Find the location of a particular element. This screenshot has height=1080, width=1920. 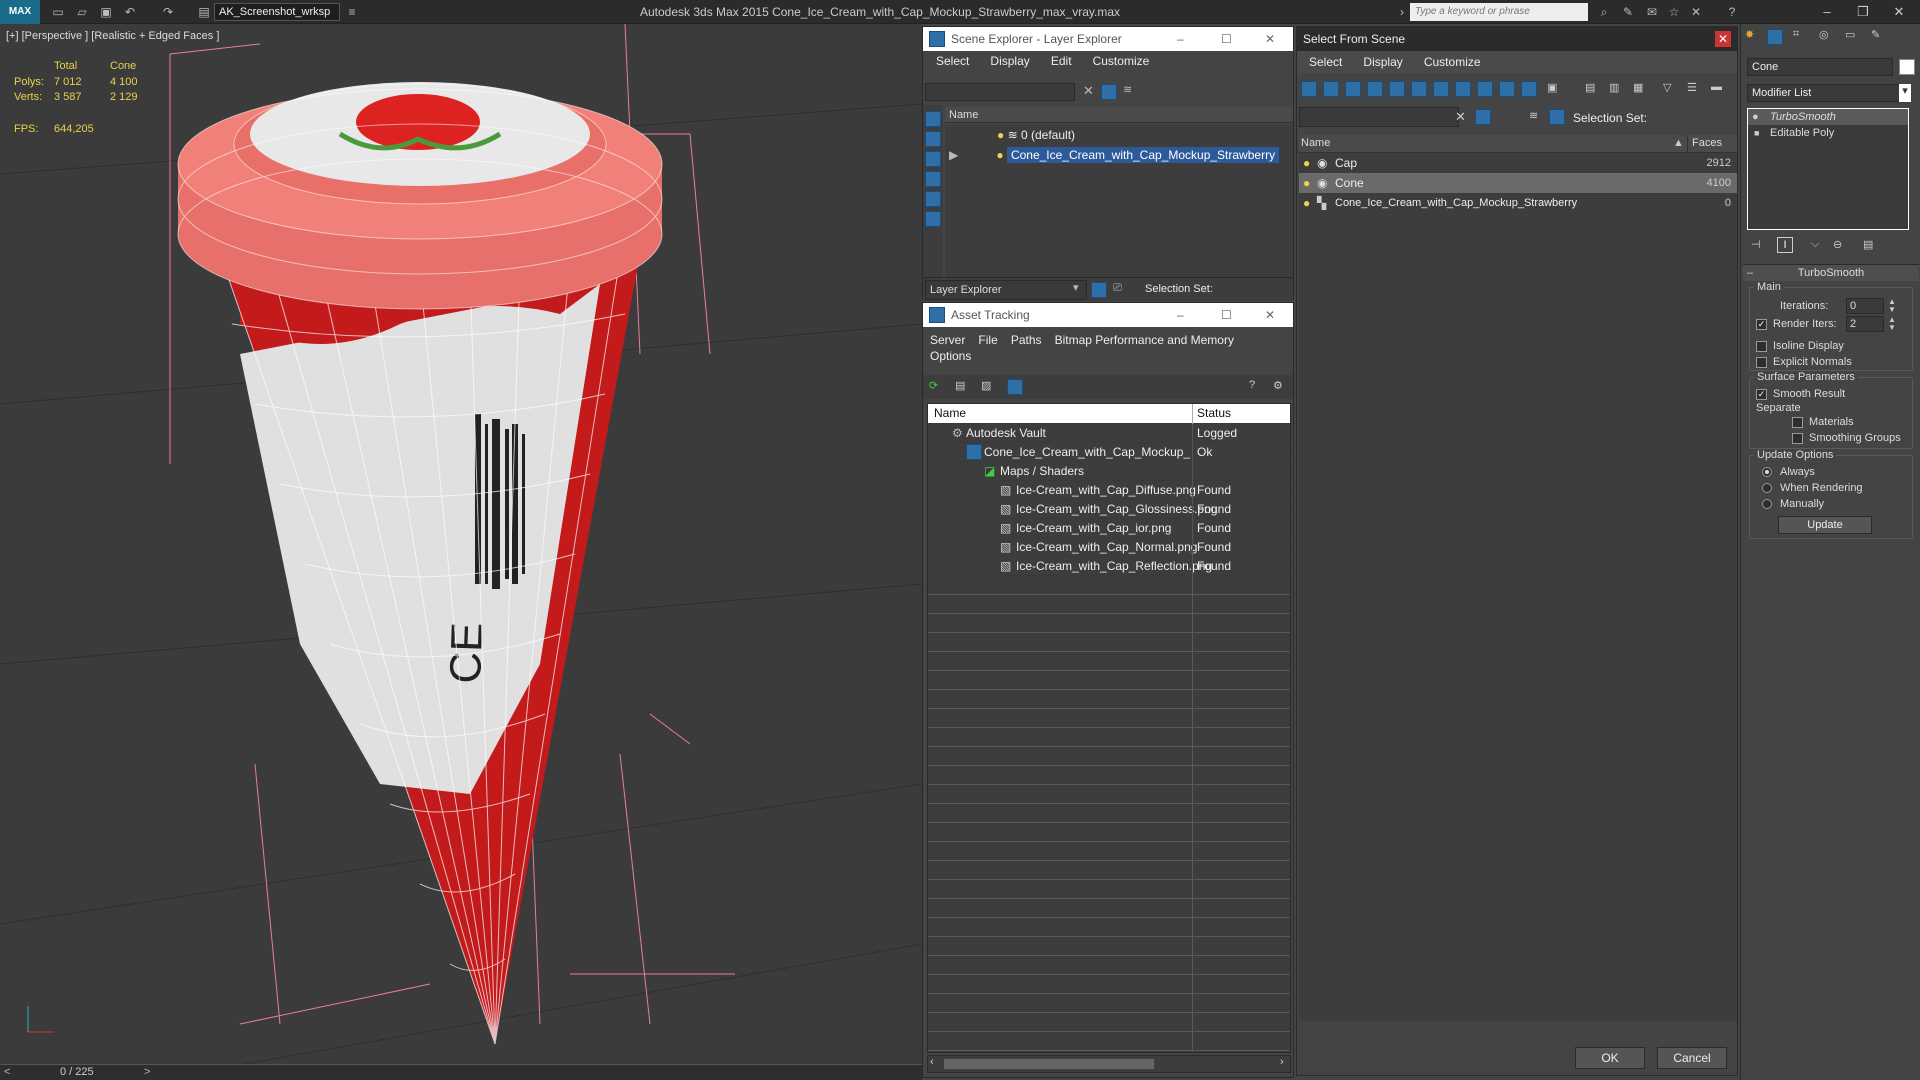

exchange-icon: ✕ is located at coordinates (1696, 12).